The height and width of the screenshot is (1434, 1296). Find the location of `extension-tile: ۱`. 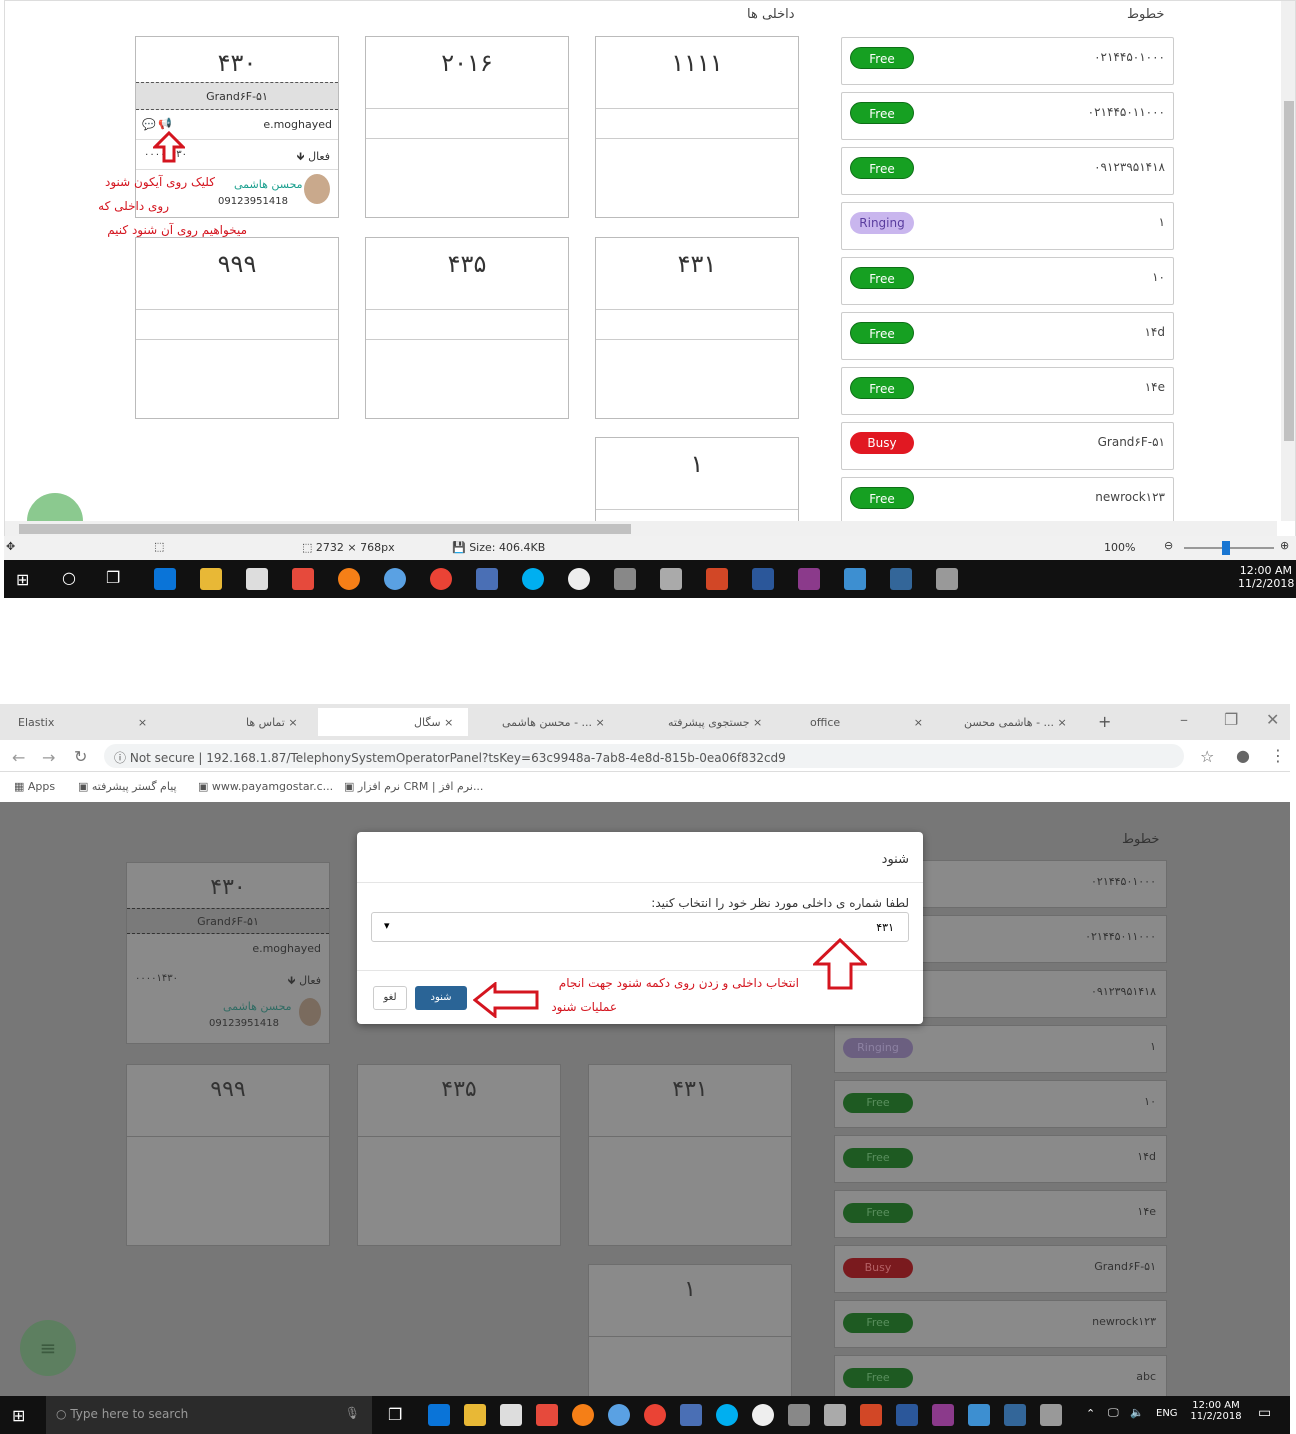

extension-tile: ۱ is located at coordinates (690, 1332).